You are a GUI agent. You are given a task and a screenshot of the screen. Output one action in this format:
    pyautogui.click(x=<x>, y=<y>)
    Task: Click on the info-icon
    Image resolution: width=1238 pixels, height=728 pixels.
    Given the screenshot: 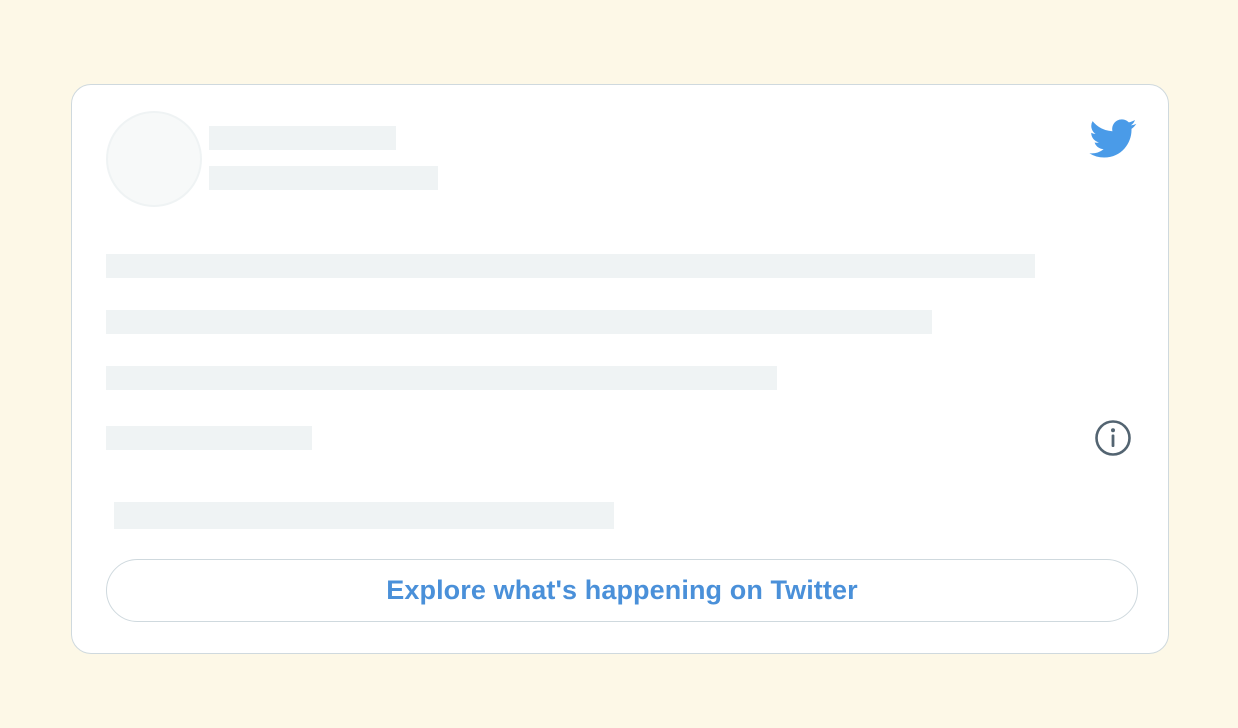 What is the action you would take?
    pyautogui.click(x=1113, y=438)
    